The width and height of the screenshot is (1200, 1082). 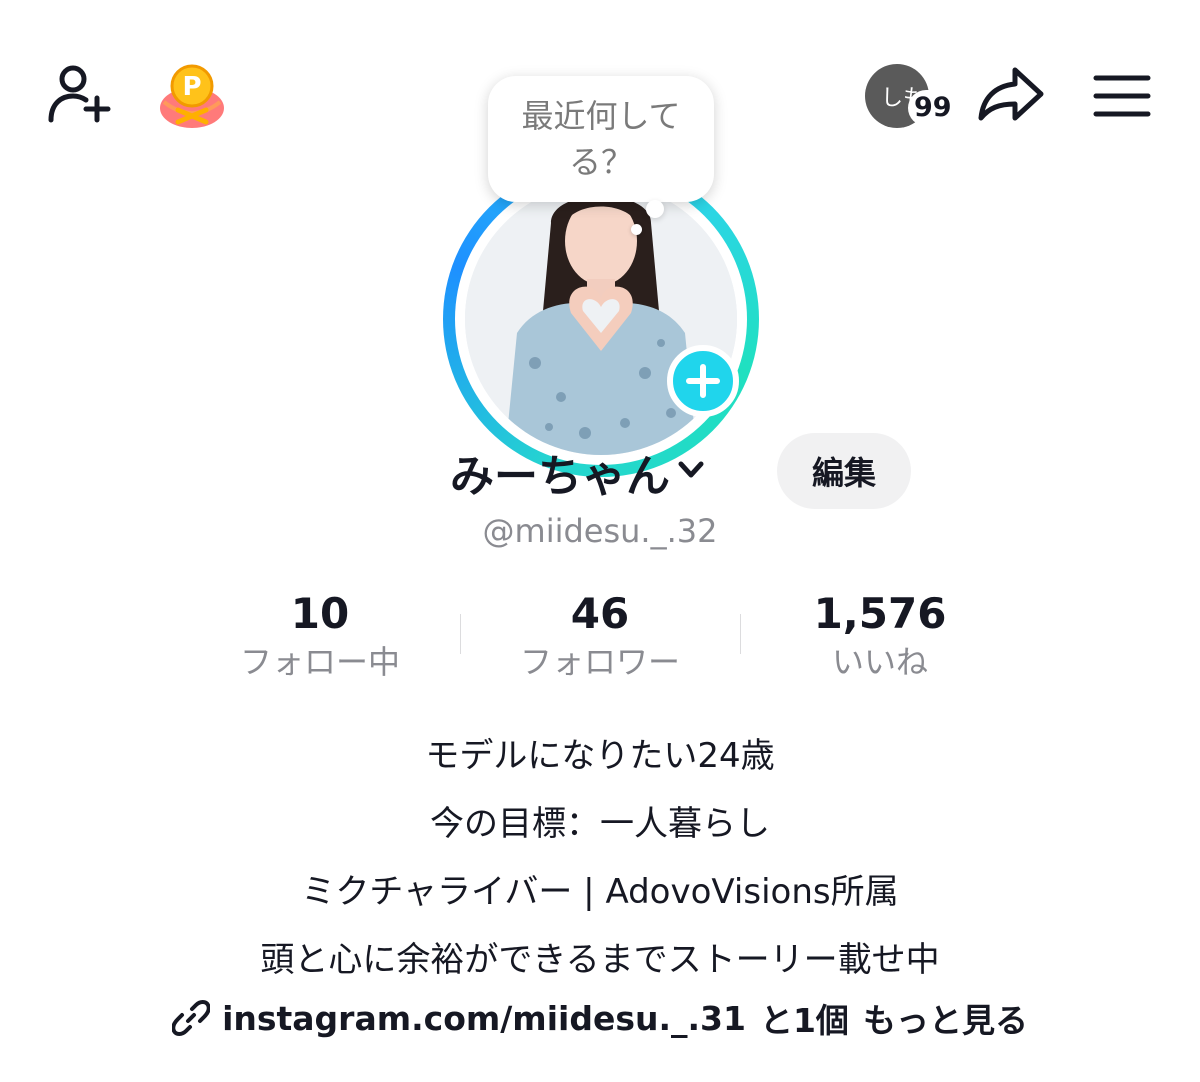 I want to click on story-ring, so click(x=601, y=319).